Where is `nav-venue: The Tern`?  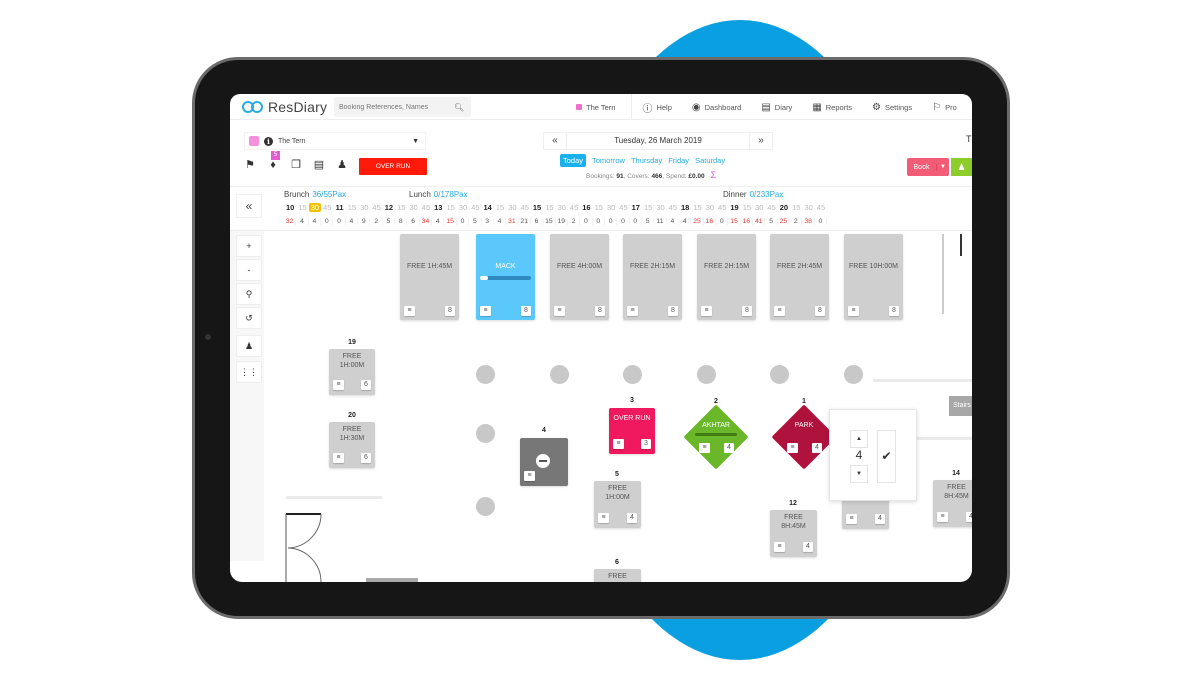 nav-venue: The Tern is located at coordinates (599, 107).